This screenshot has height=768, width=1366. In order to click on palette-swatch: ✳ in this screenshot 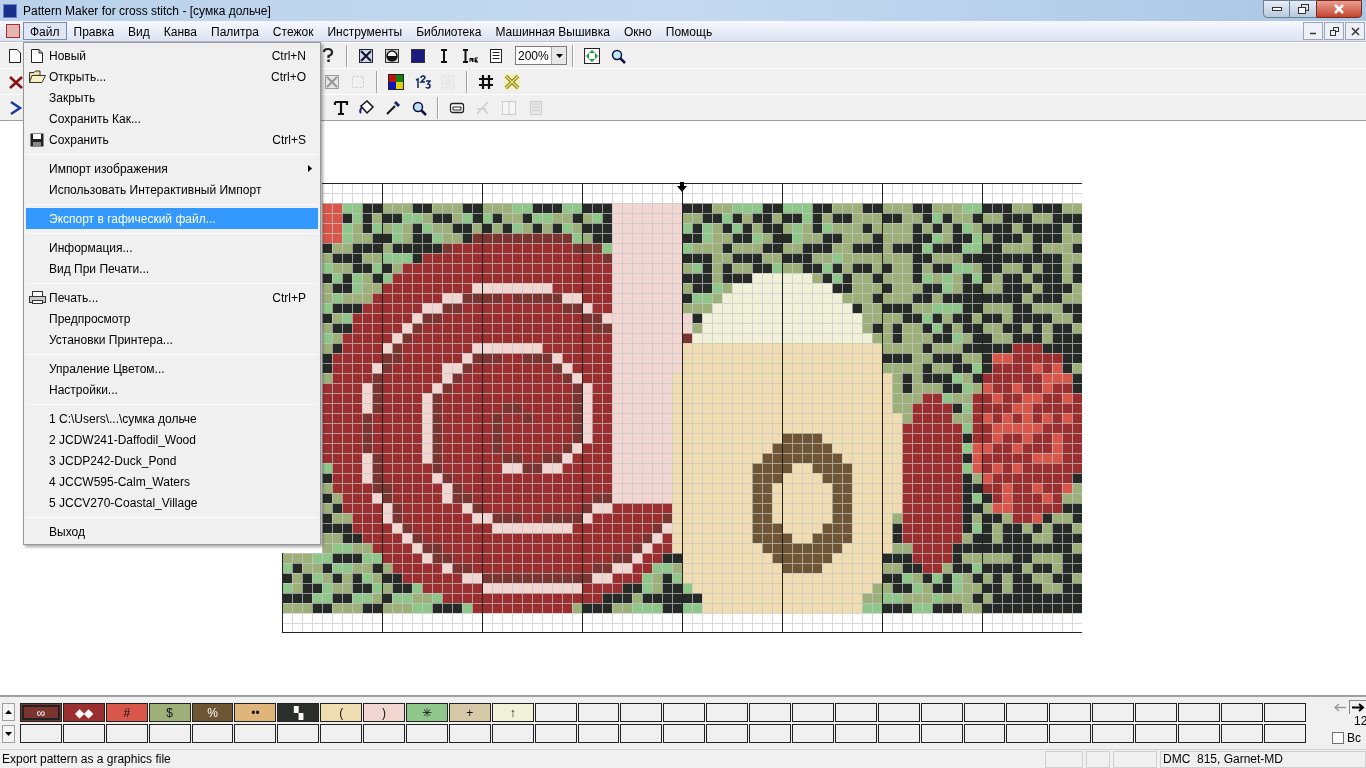, I will do `click(427, 712)`.